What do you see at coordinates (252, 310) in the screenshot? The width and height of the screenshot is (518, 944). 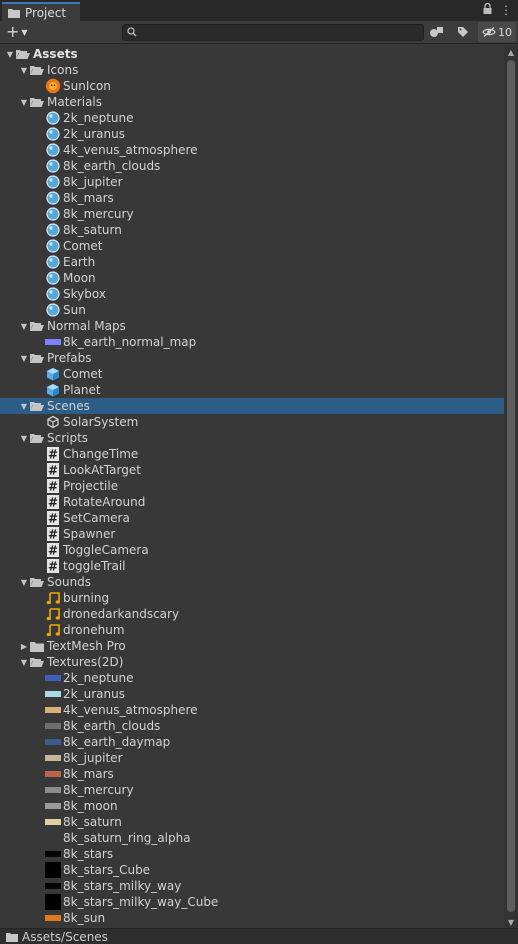 I see `tree-item-sun: Sun` at bounding box center [252, 310].